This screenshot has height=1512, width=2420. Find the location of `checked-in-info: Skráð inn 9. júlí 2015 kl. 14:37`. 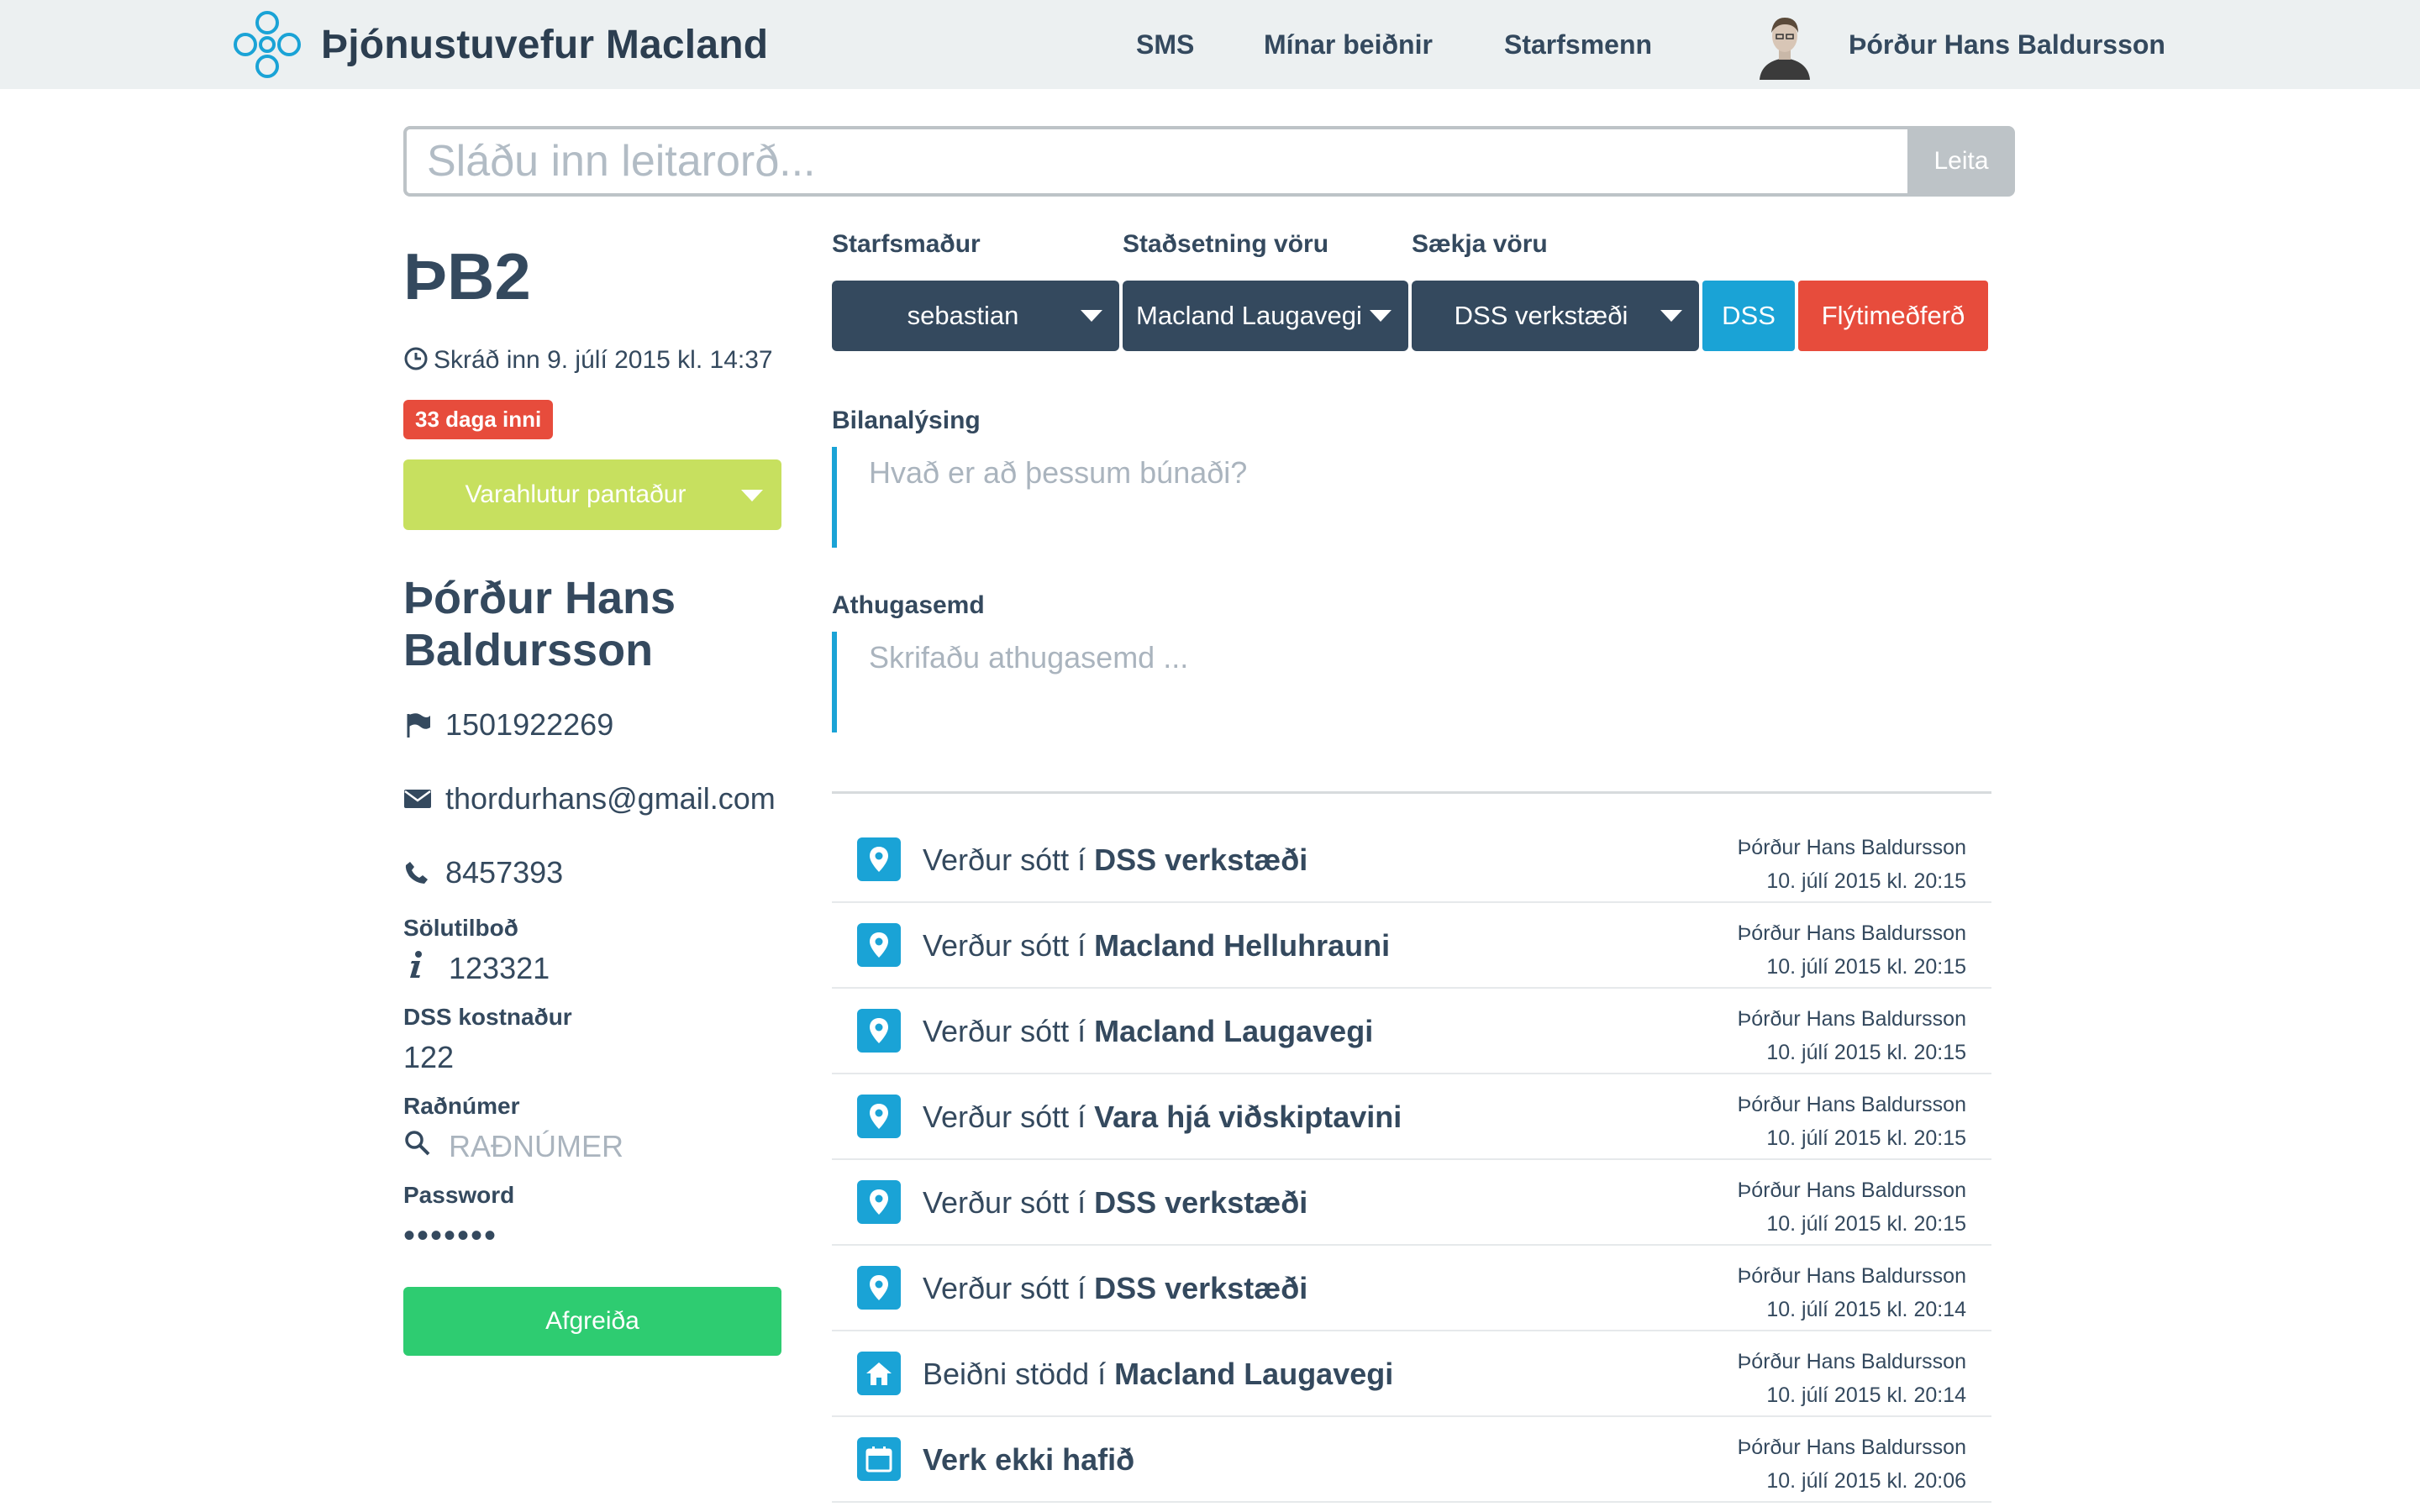

checked-in-info: Skráð inn 9. júlí 2015 kl. 14:37 is located at coordinates (593, 362).